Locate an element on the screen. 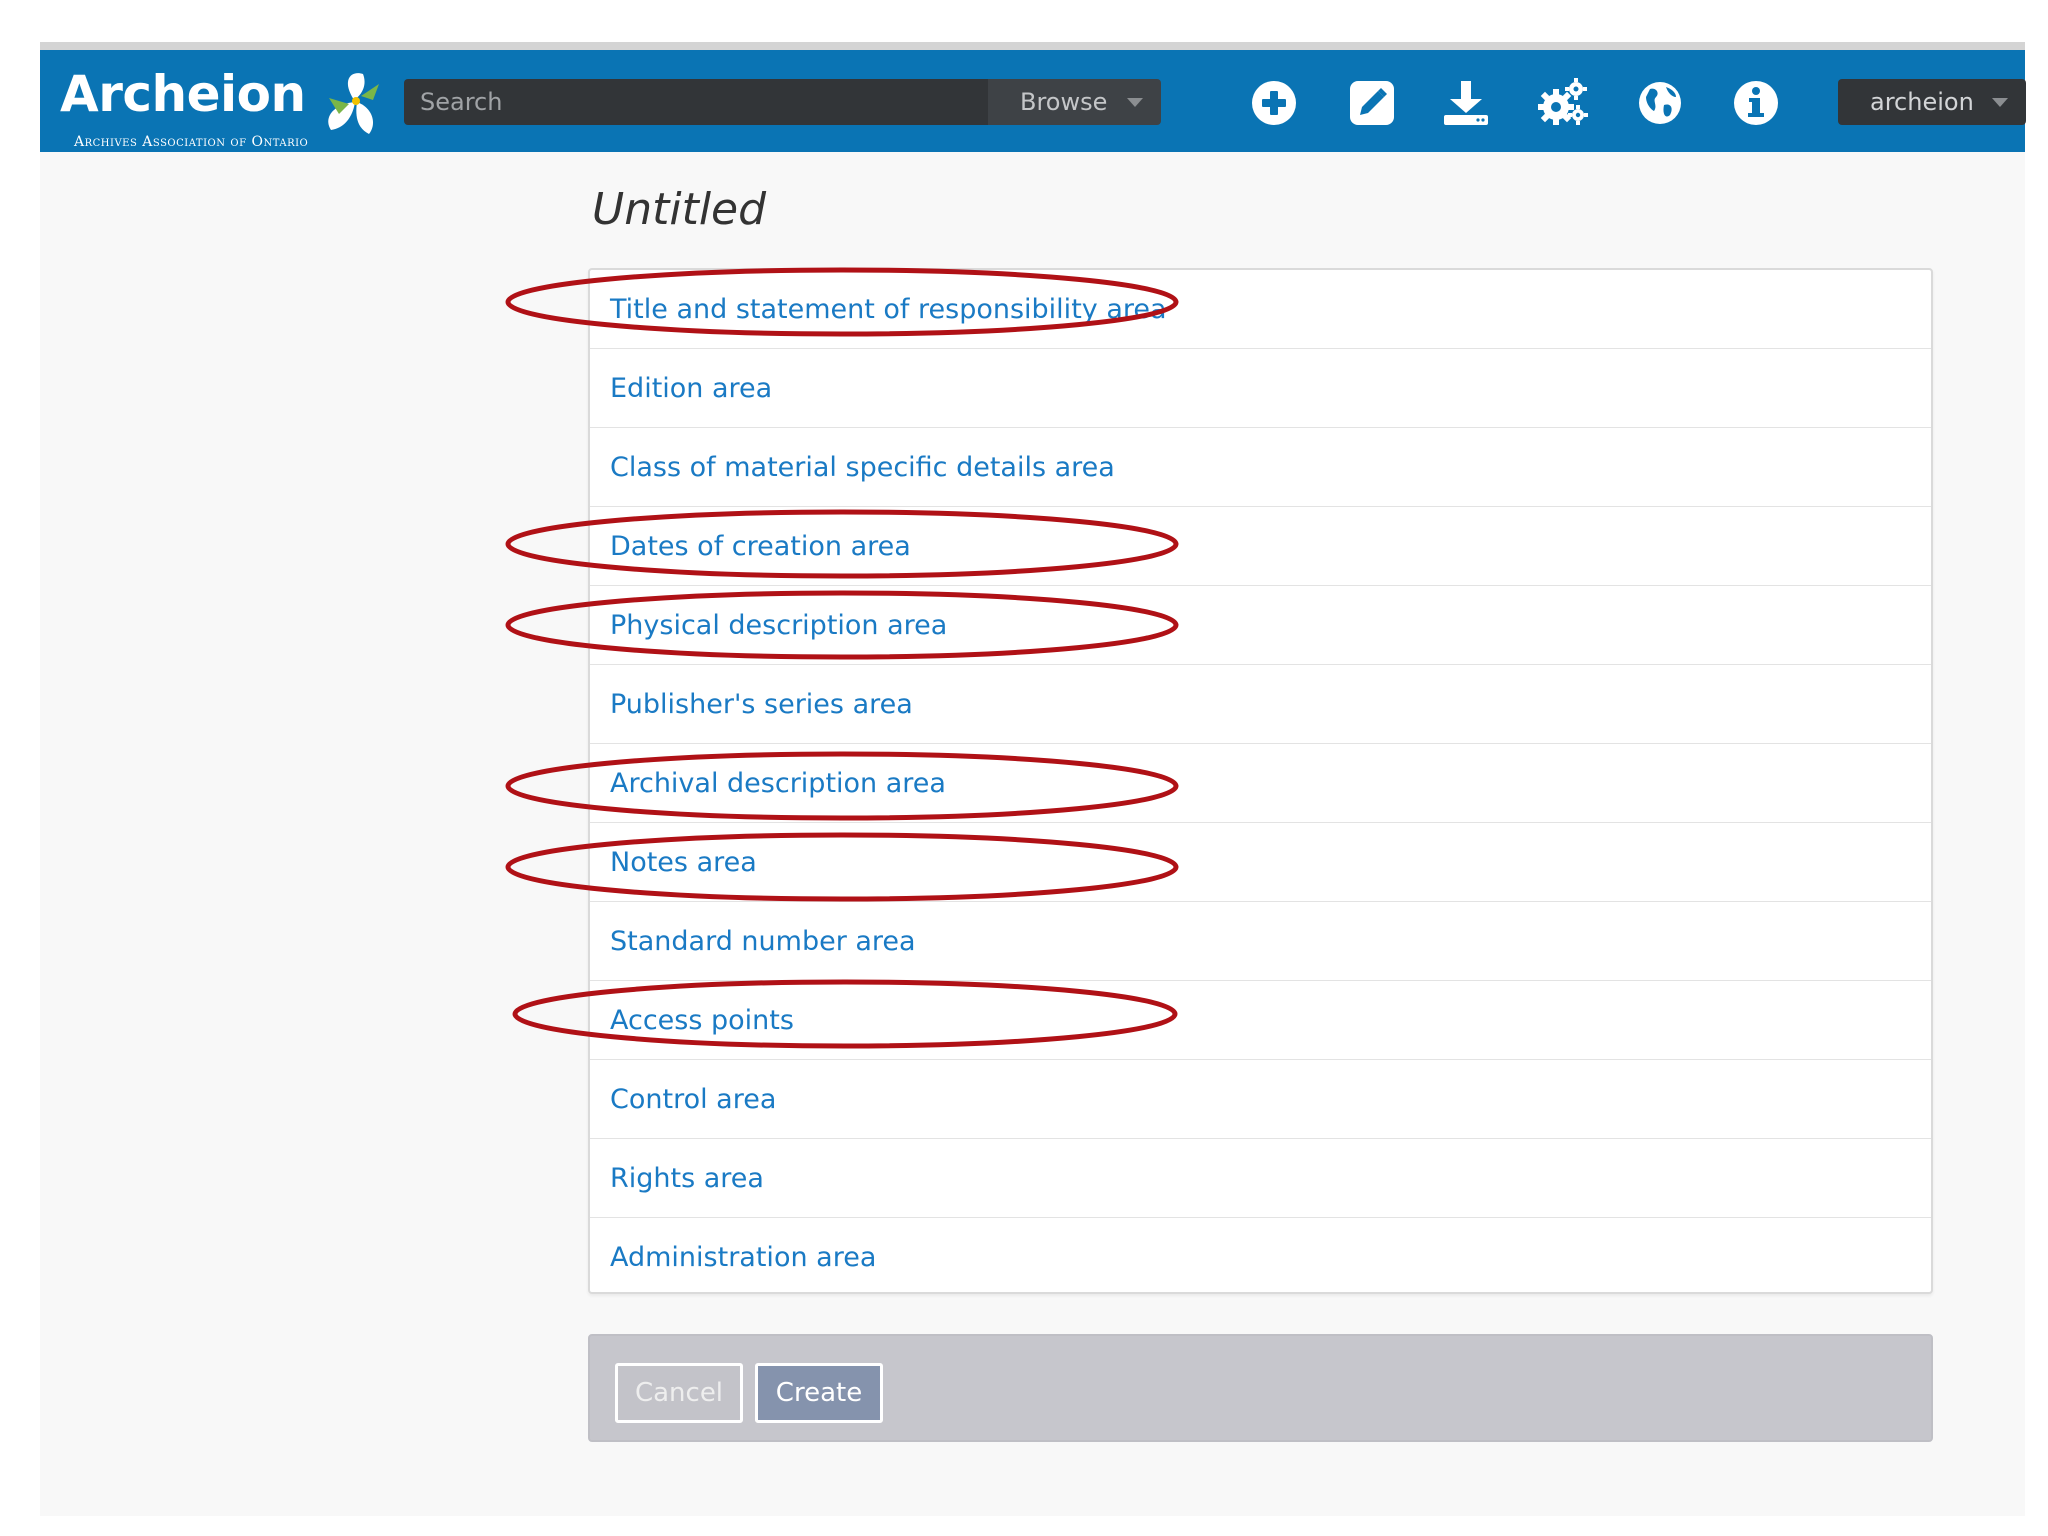 This screenshot has height=1536, width=2048. section-archival-description: Archival description area is located at coordinates (1260, 783).